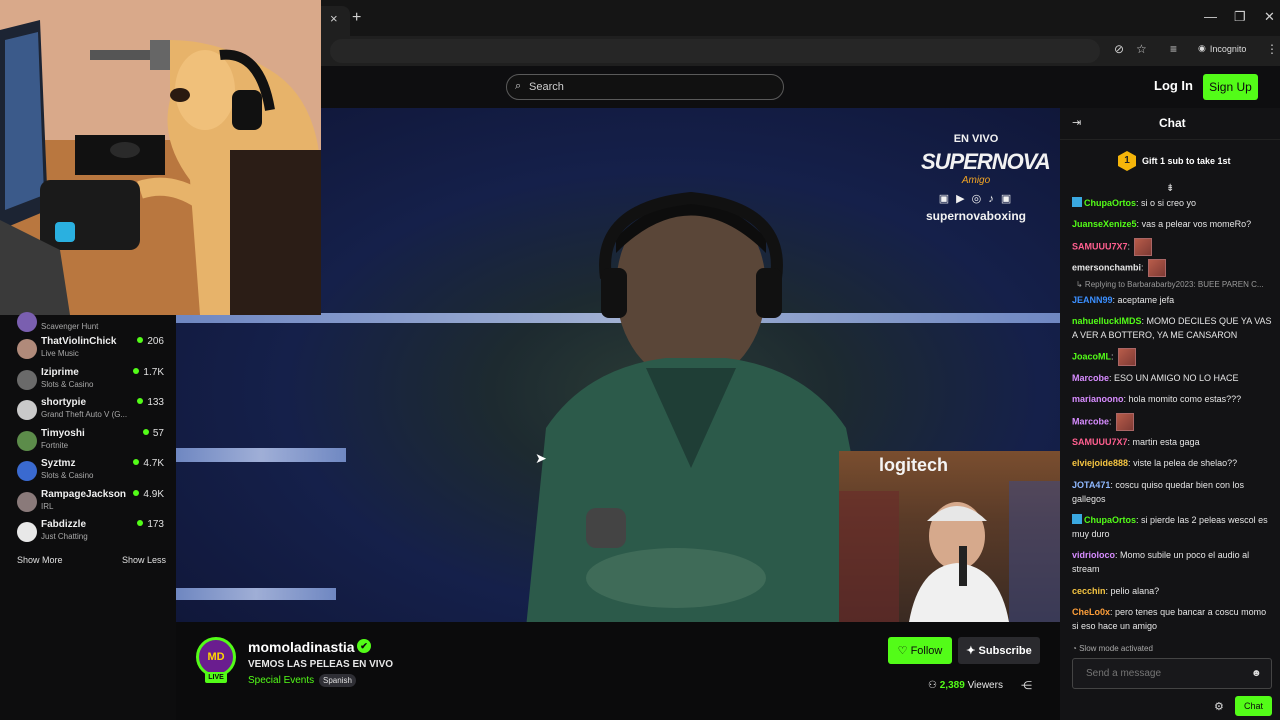  I want to click on channel-name: Syztmz, so click(58, 463).